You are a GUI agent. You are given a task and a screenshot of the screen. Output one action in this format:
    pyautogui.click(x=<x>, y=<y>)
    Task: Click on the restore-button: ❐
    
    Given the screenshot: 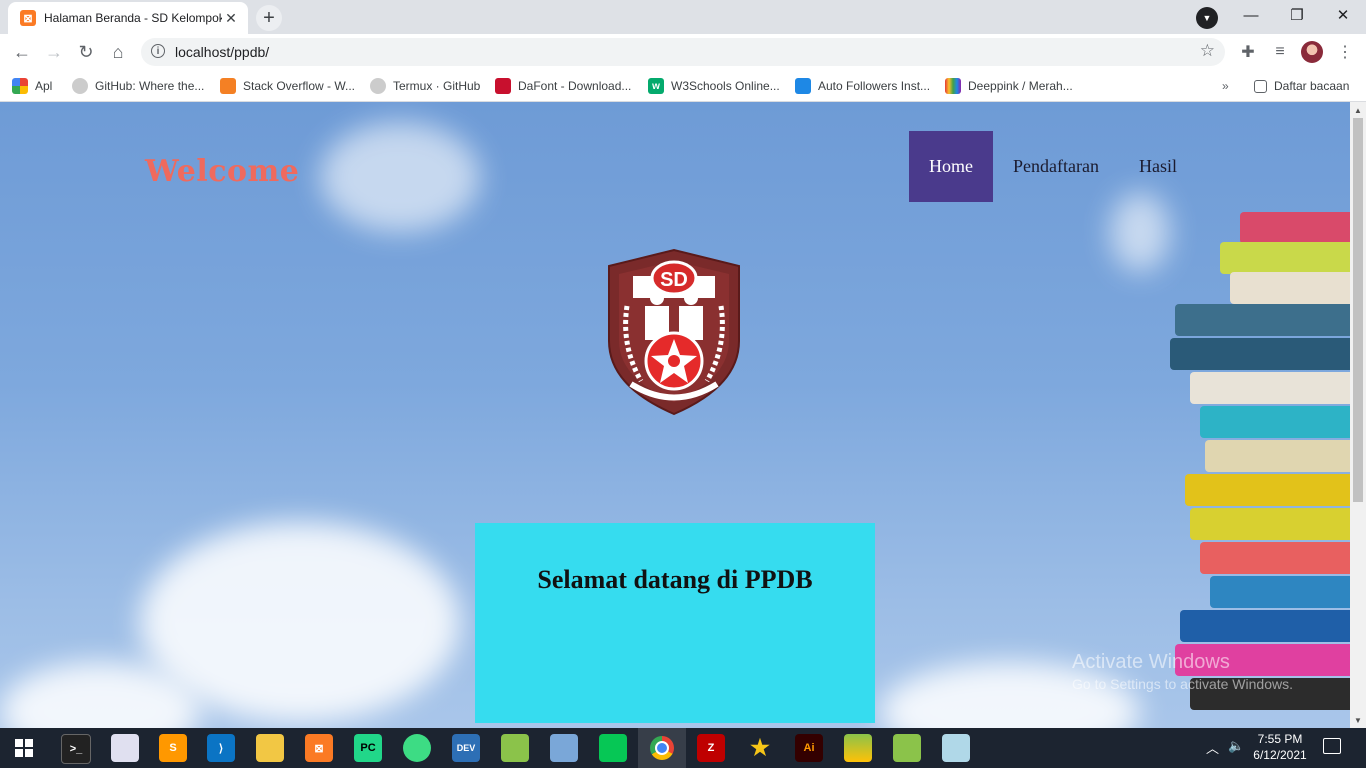 What is the action you would take?
    pyautogui.click(x=1297, y=15)
    